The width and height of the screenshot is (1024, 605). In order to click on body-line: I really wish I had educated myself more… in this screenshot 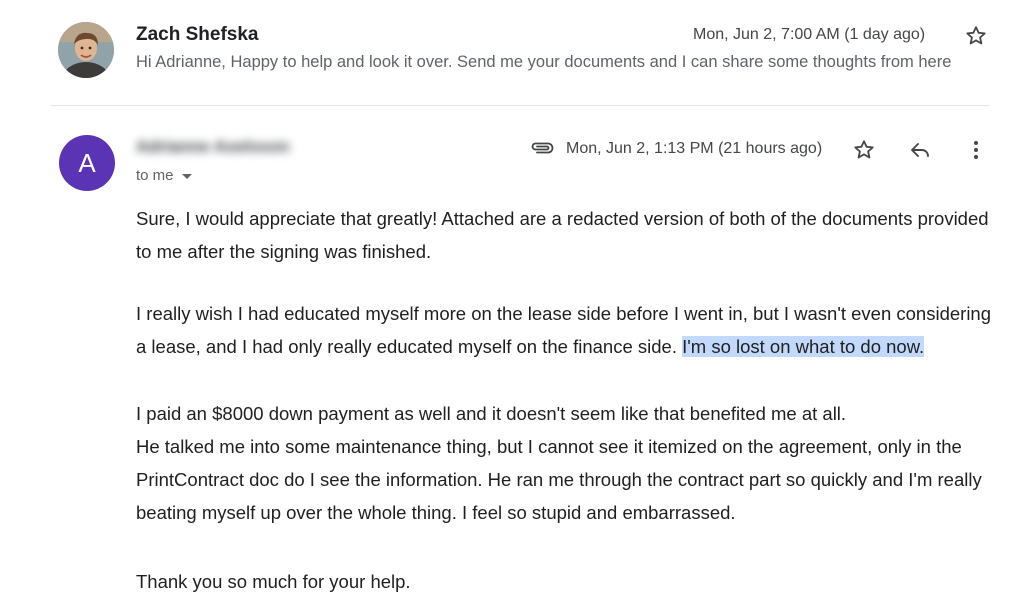, I will do `click(564, 313)`.